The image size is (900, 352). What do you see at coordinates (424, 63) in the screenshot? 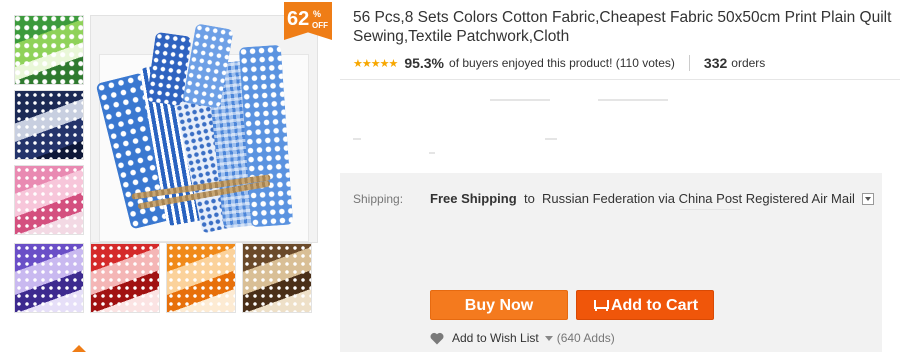
I see `rating-percent: 95.3%` at bounding box center [424, 63].